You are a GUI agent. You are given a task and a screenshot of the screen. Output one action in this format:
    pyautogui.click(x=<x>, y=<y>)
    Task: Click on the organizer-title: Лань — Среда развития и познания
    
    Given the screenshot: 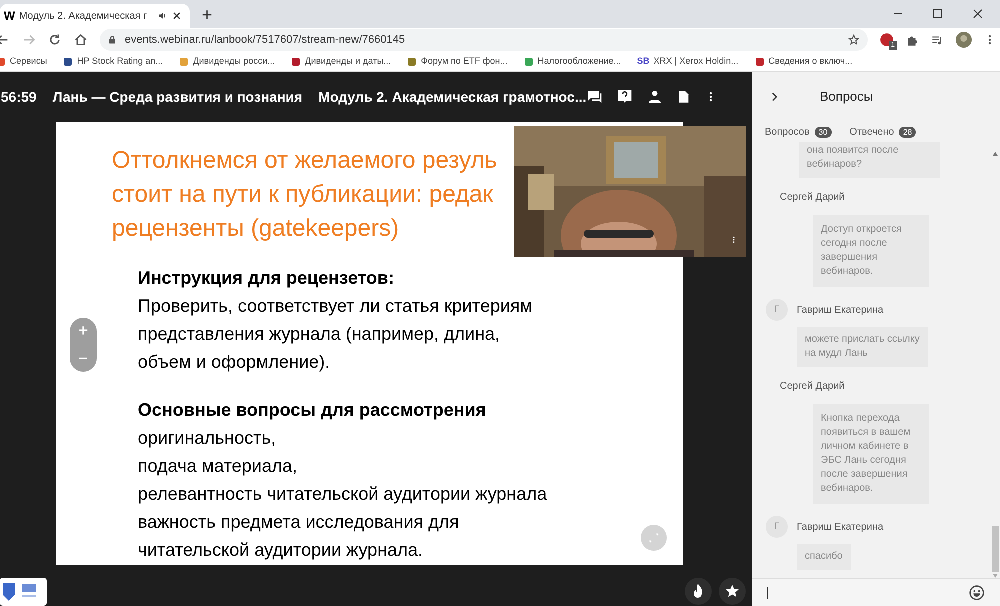 What is the action you would take?
    pyautogui.click(x=177, y=97)
    